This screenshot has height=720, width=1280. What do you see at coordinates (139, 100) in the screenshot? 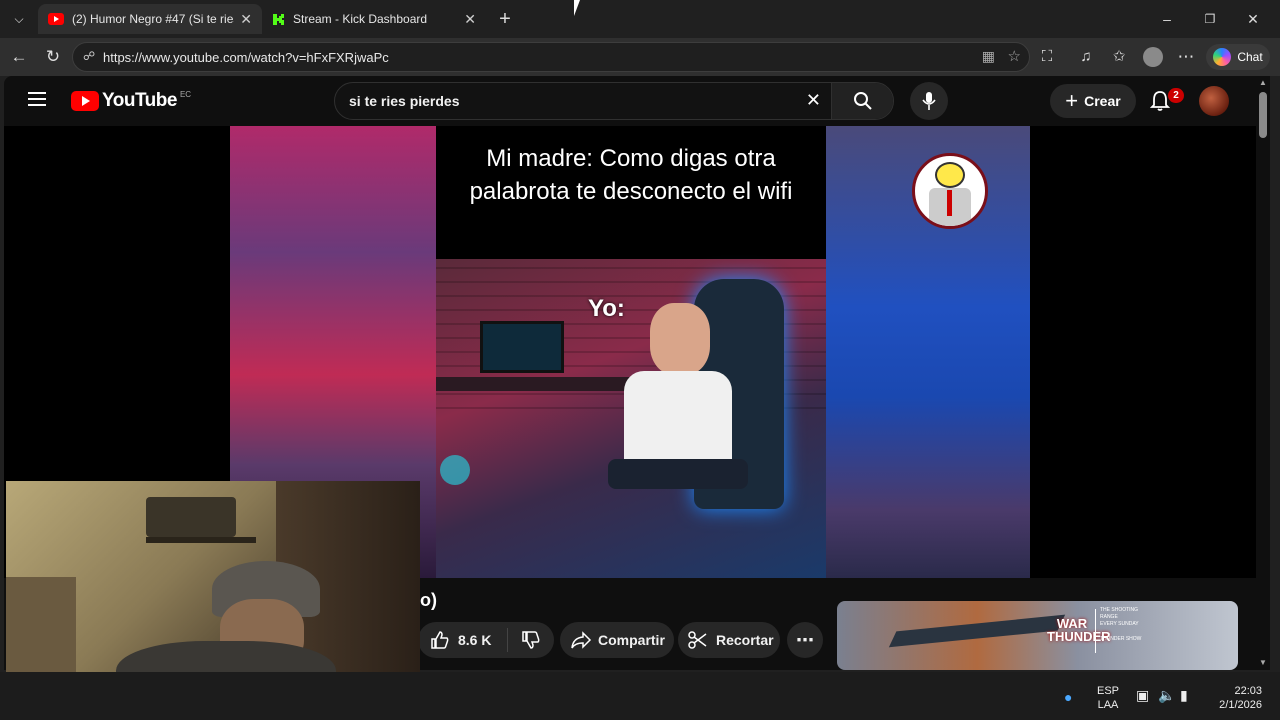
I see `youtube-logo-text: YouTube` at bounding box center [139, 100].